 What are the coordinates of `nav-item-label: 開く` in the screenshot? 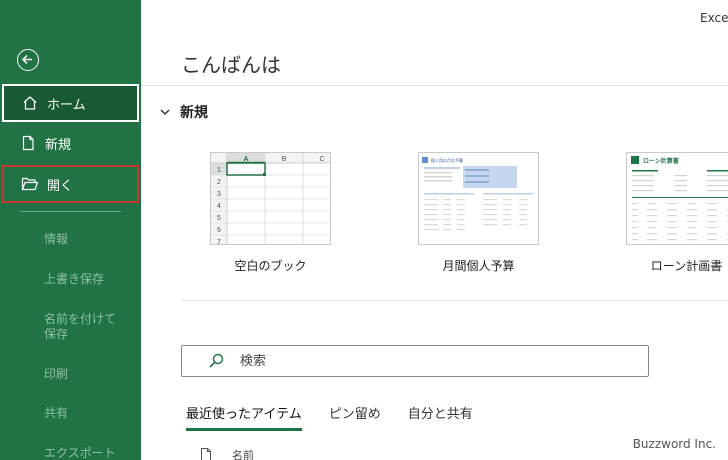 It's located at (60, 186).